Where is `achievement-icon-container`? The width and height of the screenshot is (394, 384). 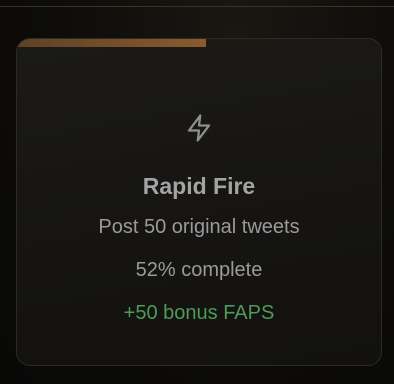 achievement-icon-container is located at coordinates (199, 128).